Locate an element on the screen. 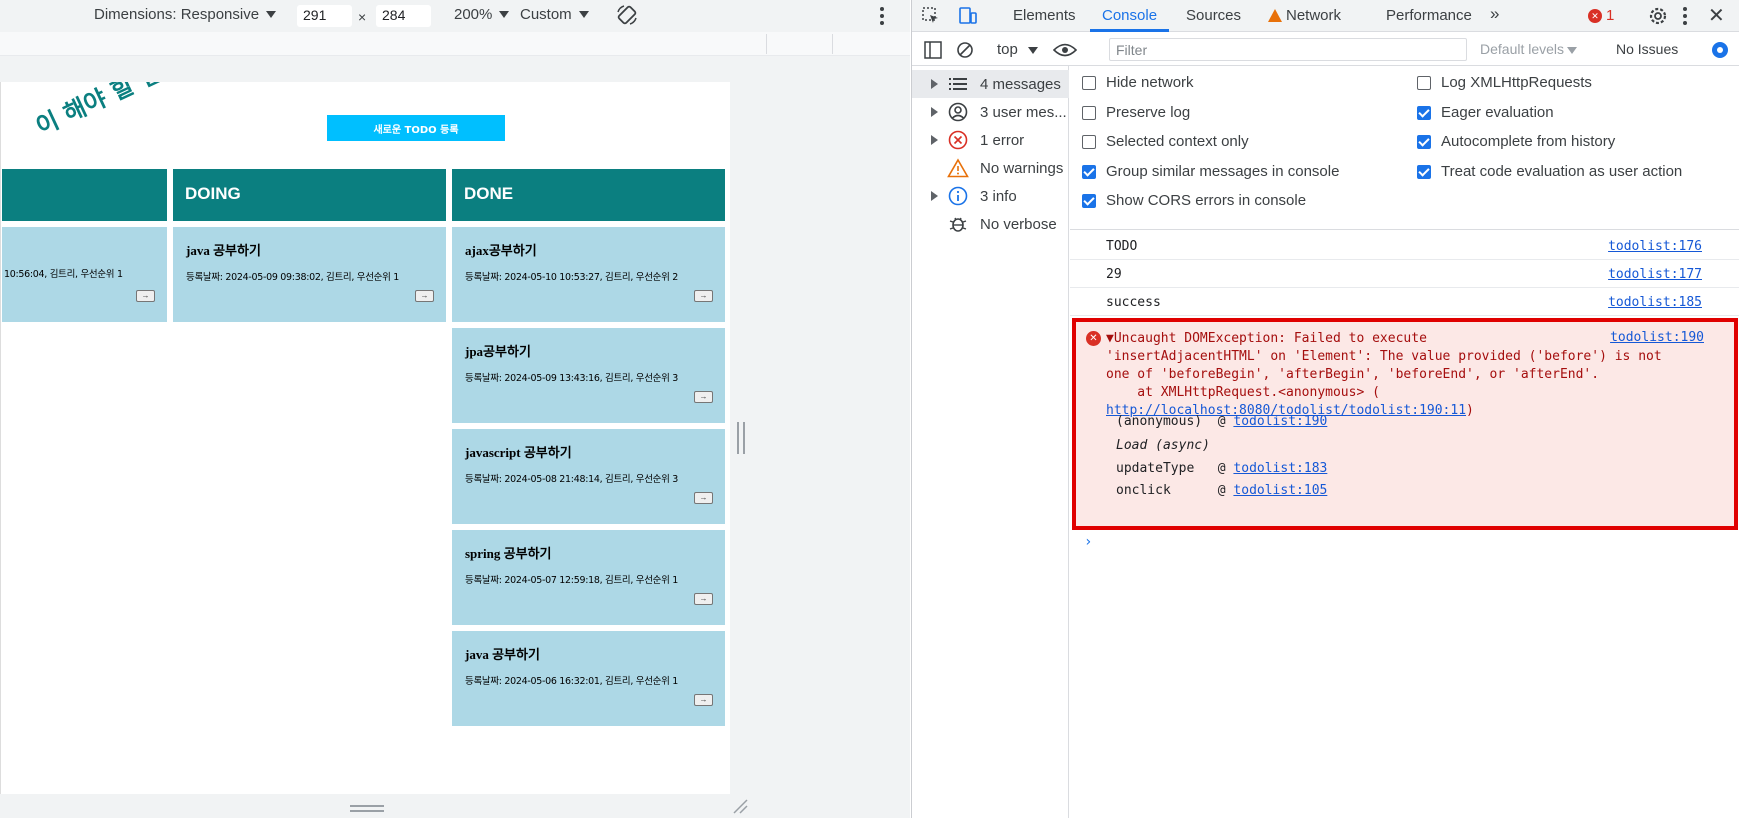 This screenshot has height=818, width=1739. bug-icon is located at coordinates (958, 224).